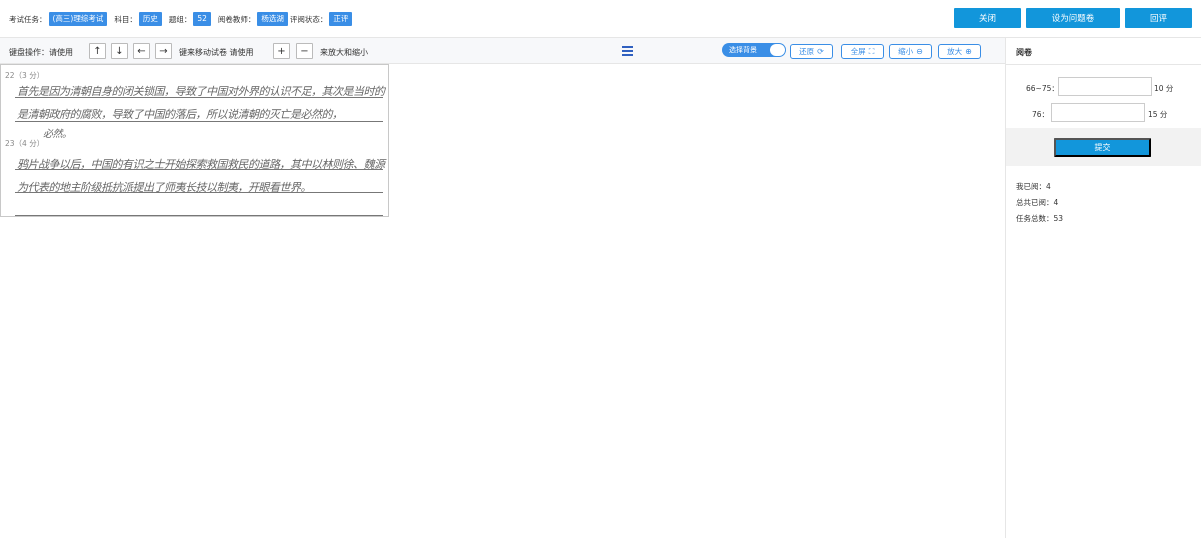  Describe the element at coordinates (304, 51) in the screenshot. I see `minus-key: −` at that location.